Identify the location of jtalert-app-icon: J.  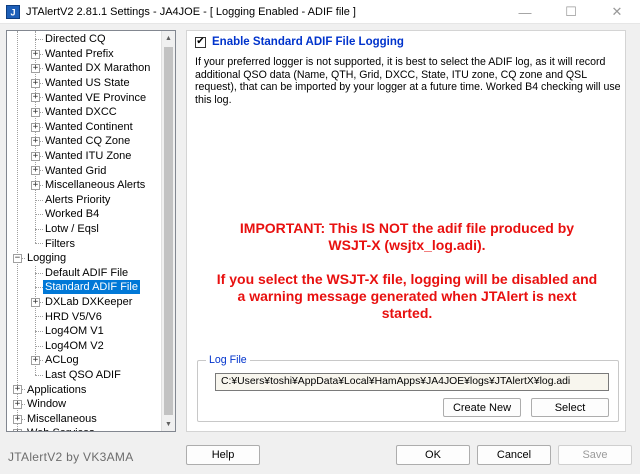
(13, 11).